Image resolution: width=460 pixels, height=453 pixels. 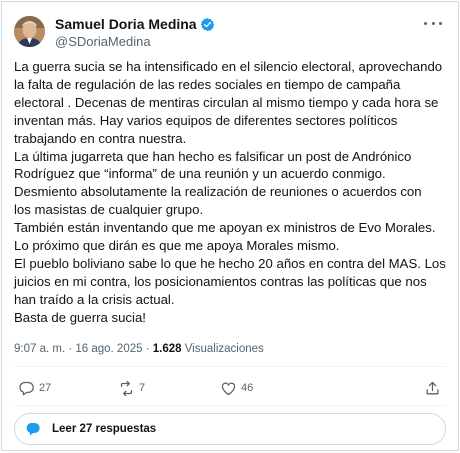 What do you see at coordinates (135, 41) in the screenshot?
I see `author-handle: @SDoriaMedina` at bounding box center [135, 41].